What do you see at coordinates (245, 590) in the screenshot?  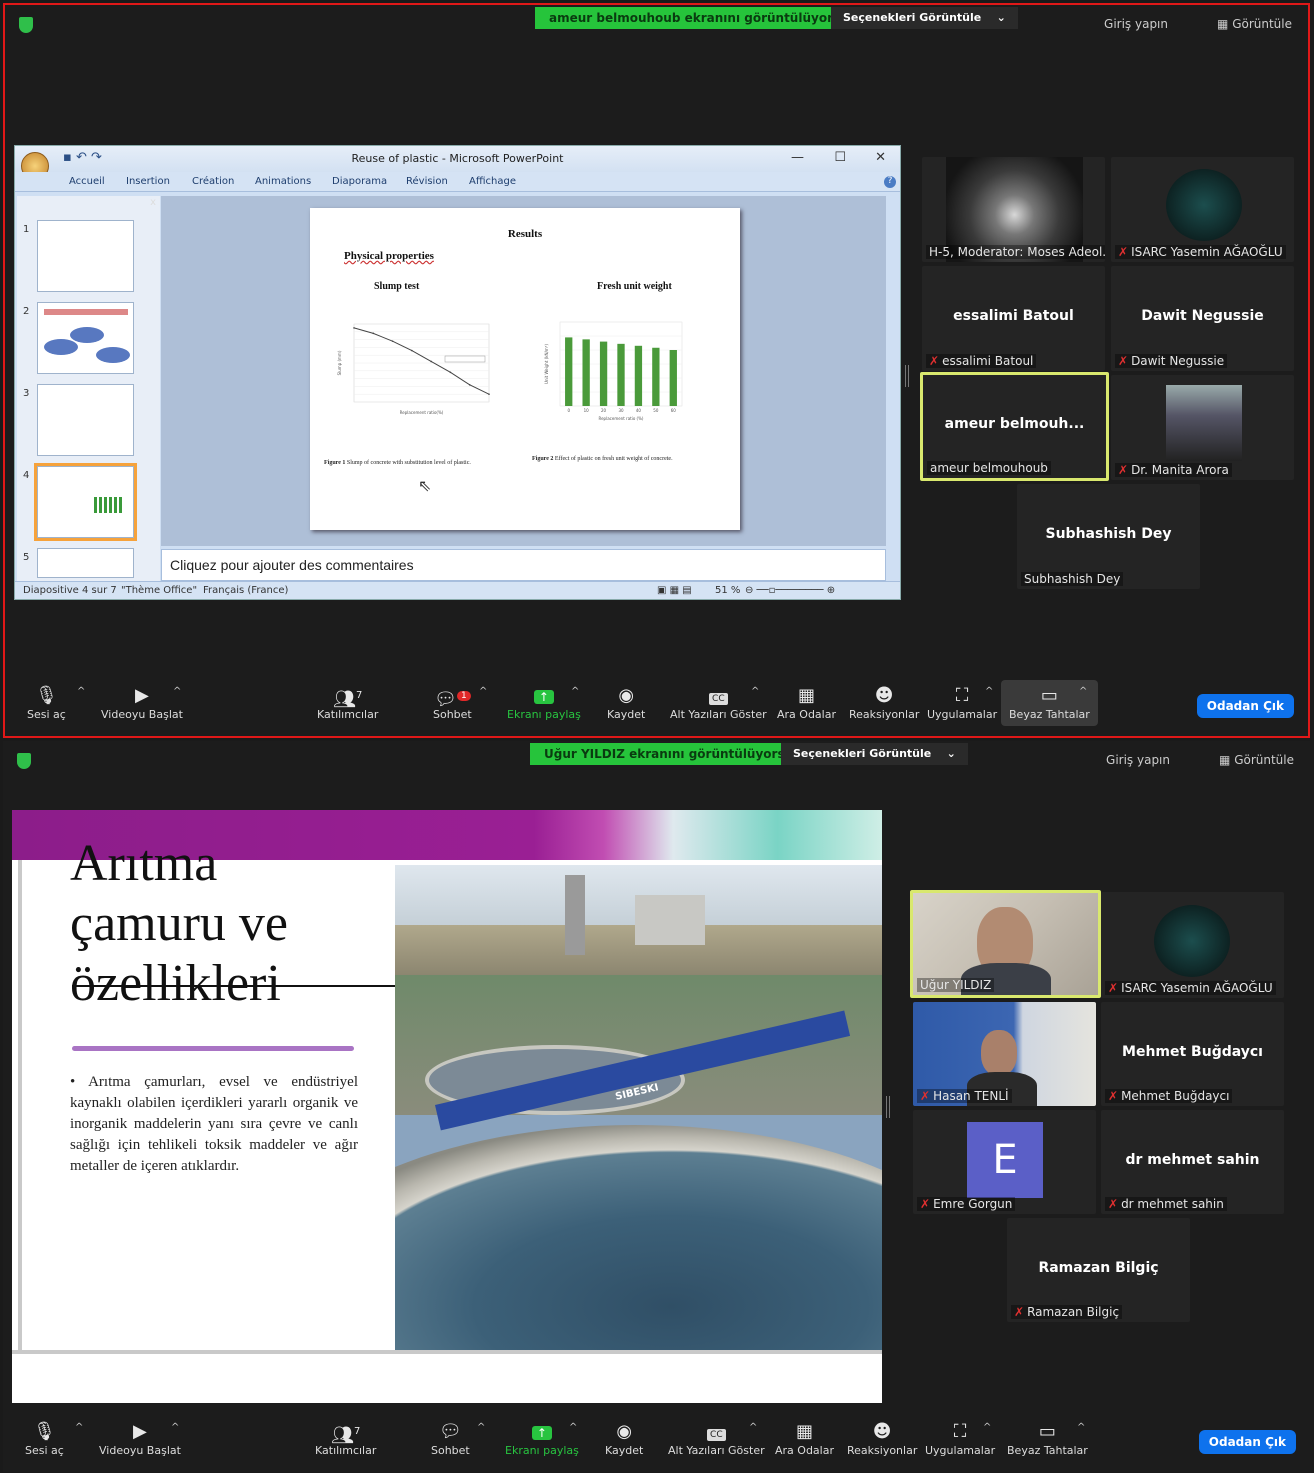 I see `status-language: Français (France)` at bounding box center [245, 590].